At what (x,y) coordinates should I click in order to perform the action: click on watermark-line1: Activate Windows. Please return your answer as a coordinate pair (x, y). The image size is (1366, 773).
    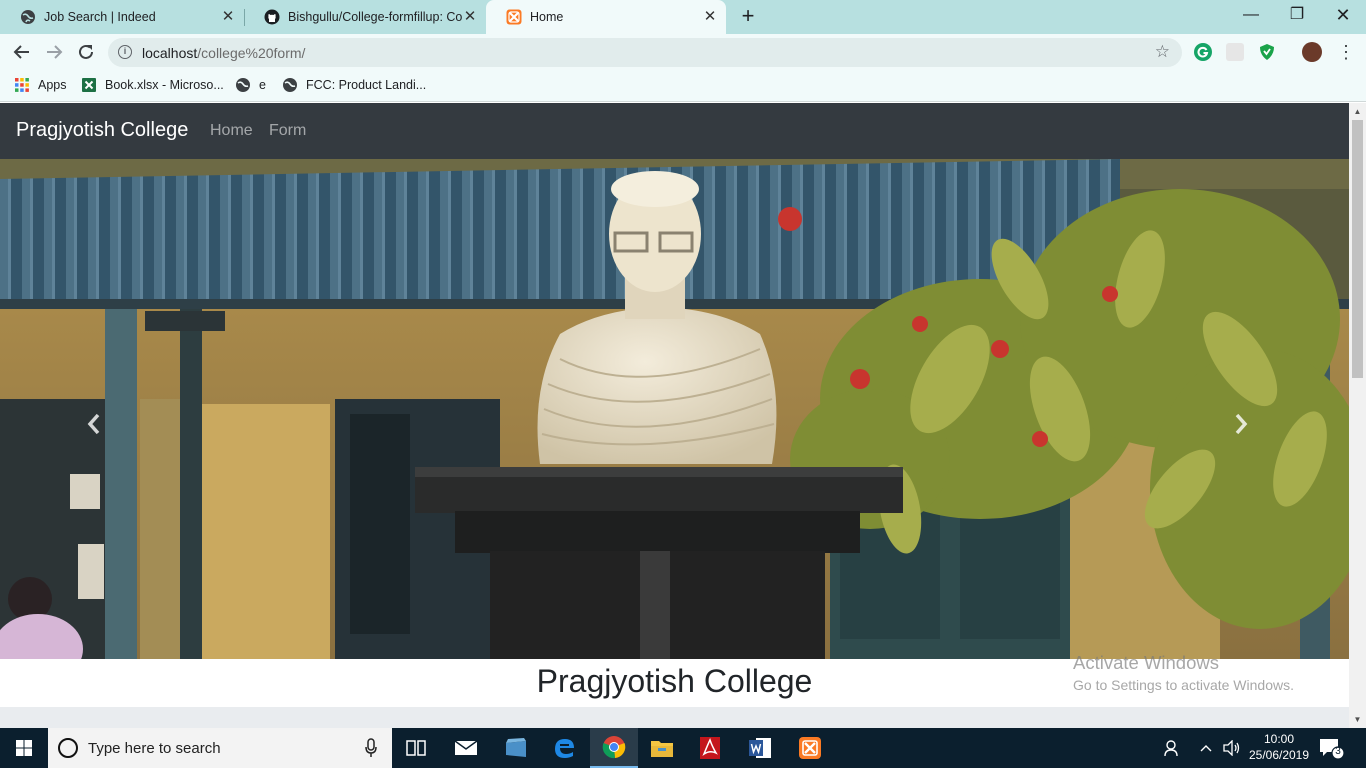
    Looking at the image, I should click on (1146, 662).